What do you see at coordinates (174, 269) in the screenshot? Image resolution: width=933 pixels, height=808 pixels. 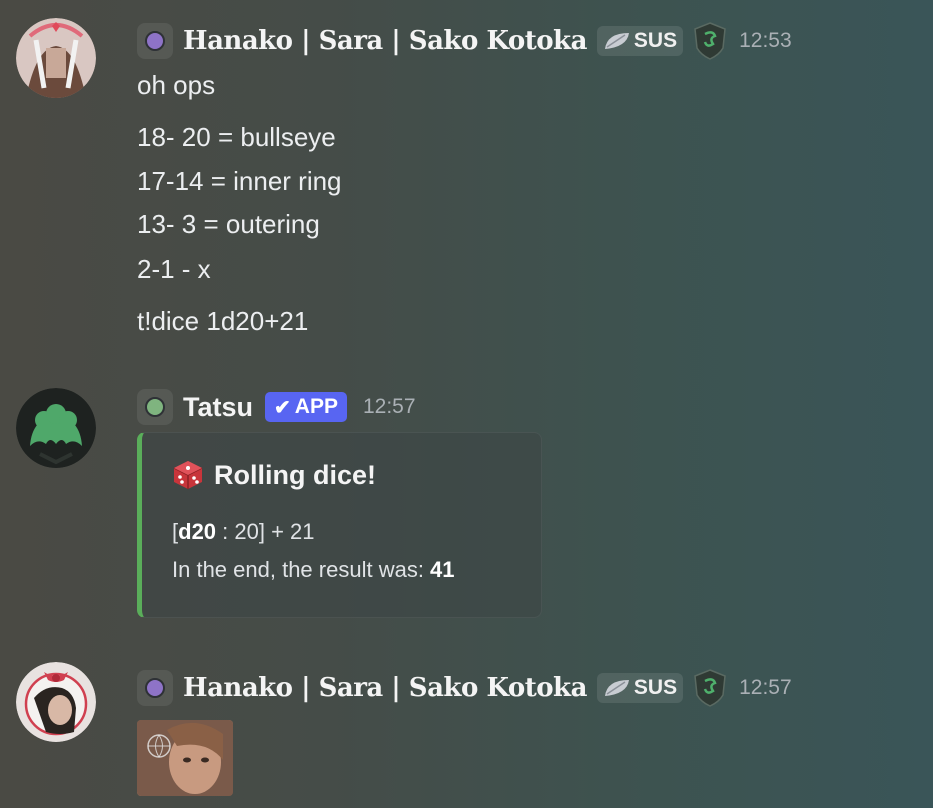 I see `message-line: 2-1 - x` at bounding box center [174, 269].